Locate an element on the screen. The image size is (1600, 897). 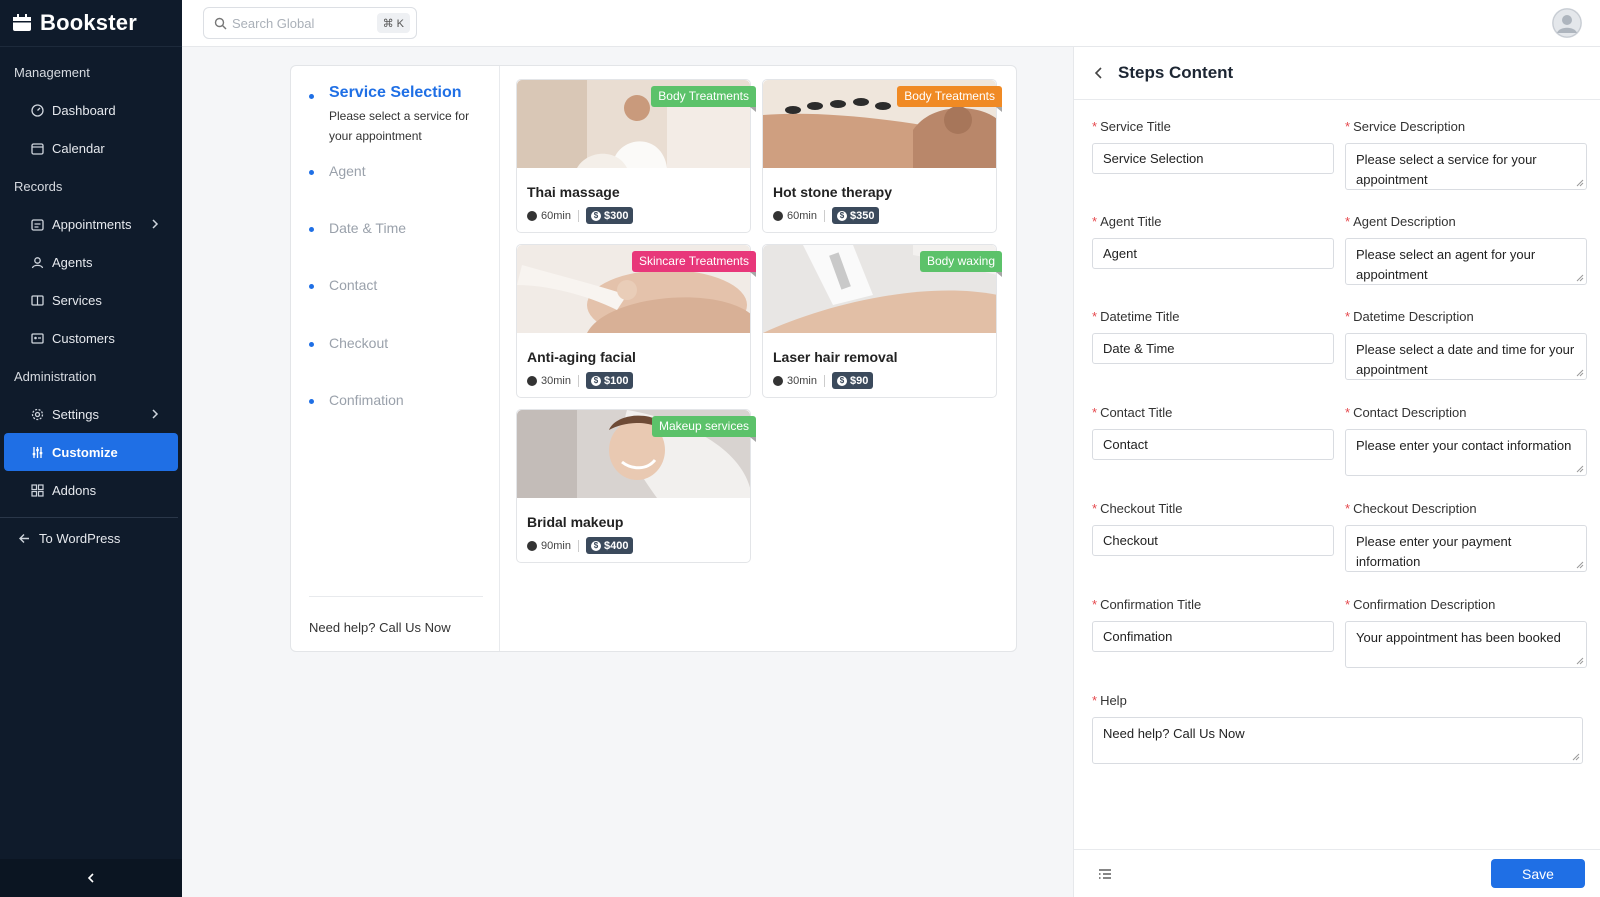
service-meta: 60min $ $350 is located at coordinates (826, 215).